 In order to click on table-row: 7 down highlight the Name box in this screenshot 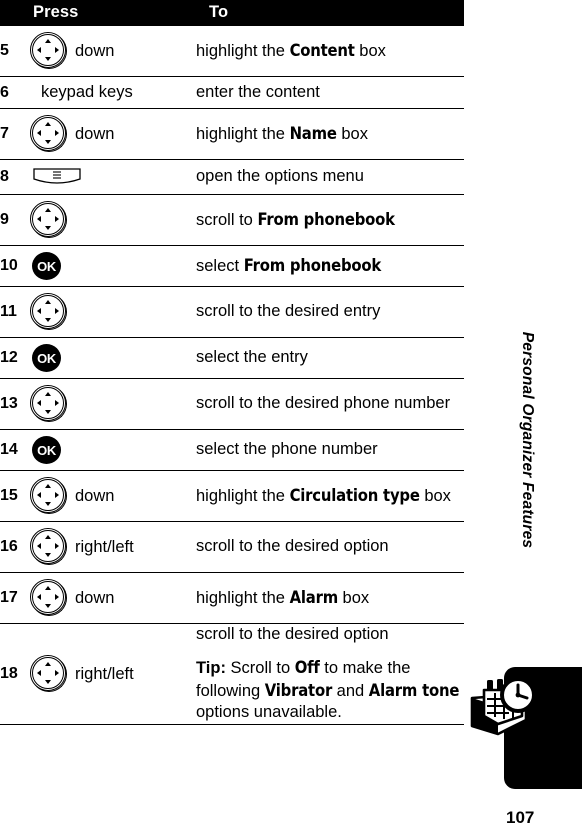, I will do `click(232, 134)`.